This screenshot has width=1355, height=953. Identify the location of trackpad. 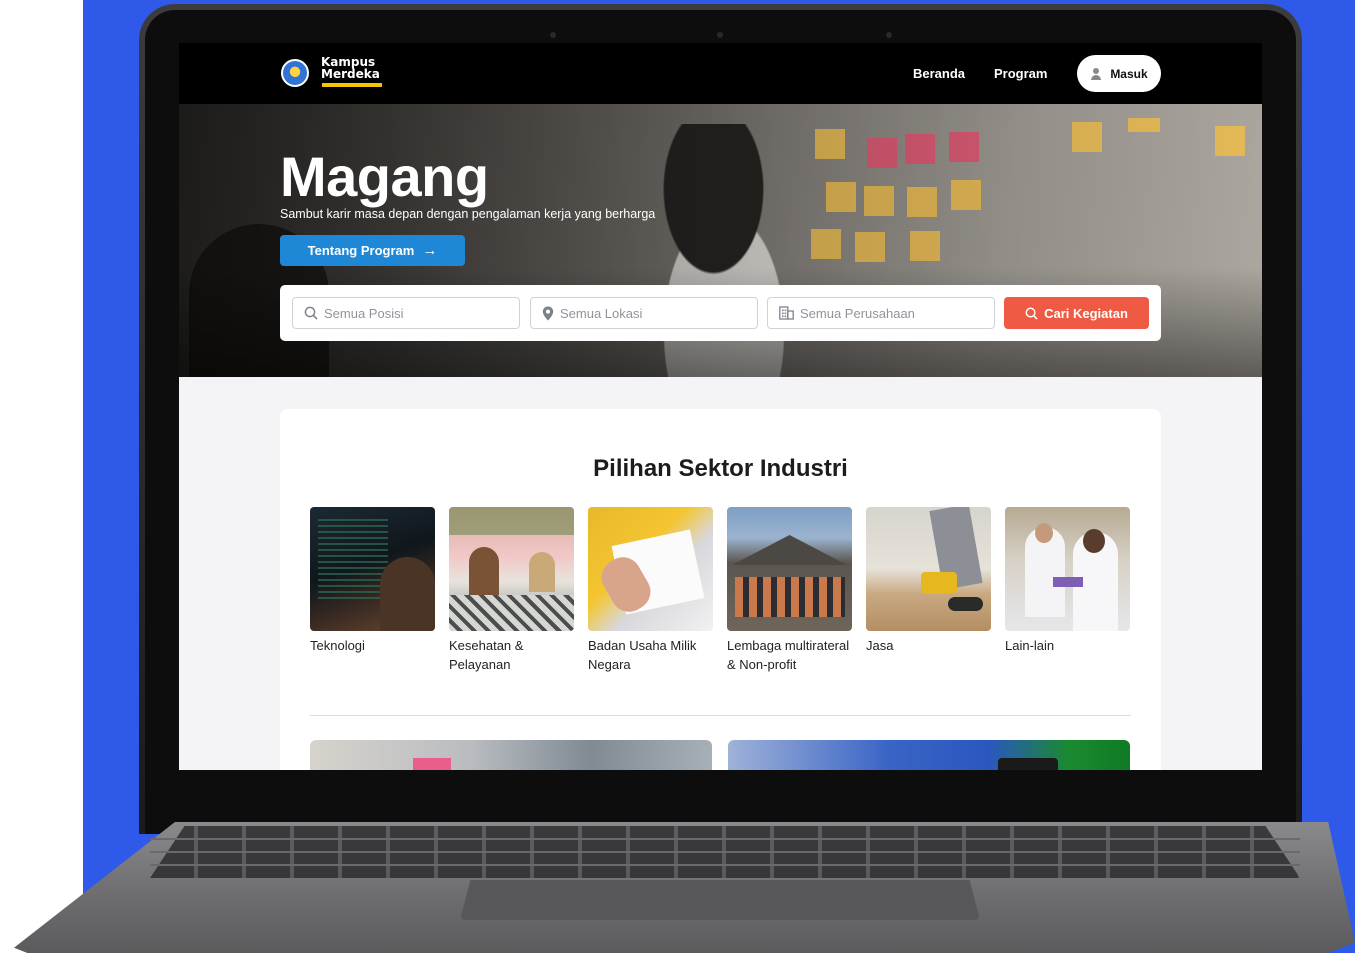
(720, 900).